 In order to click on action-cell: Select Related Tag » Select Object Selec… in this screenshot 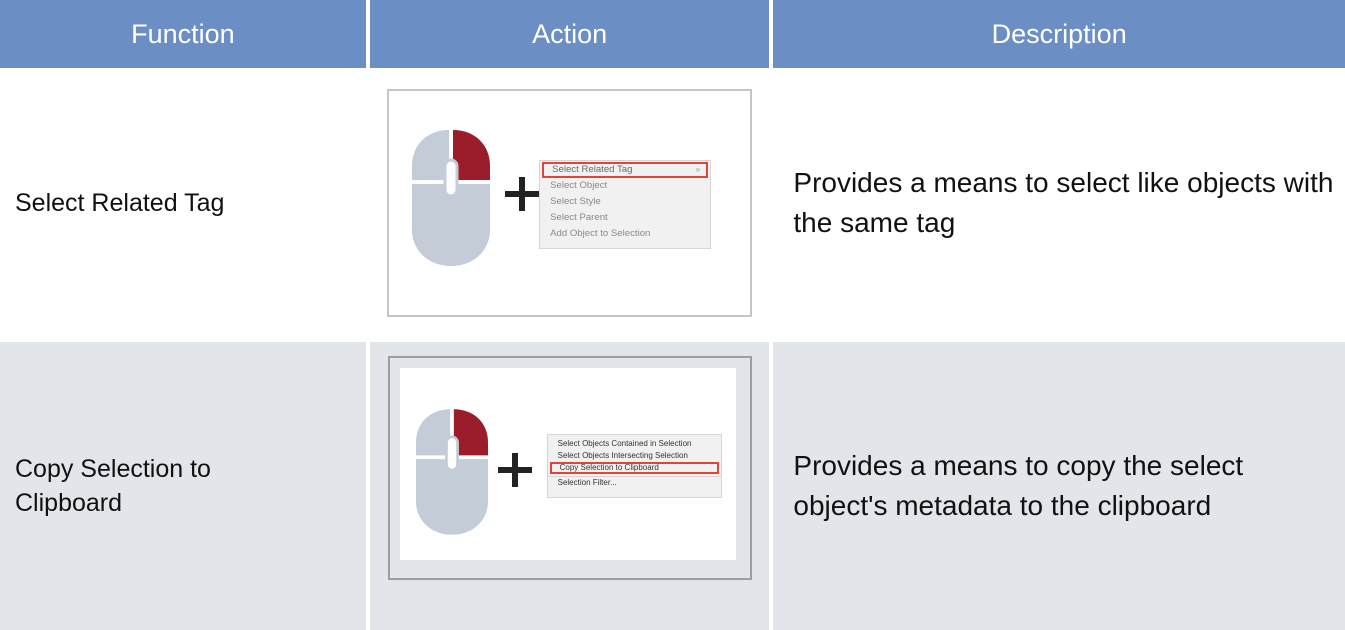, I will do `click(570, 203)`.